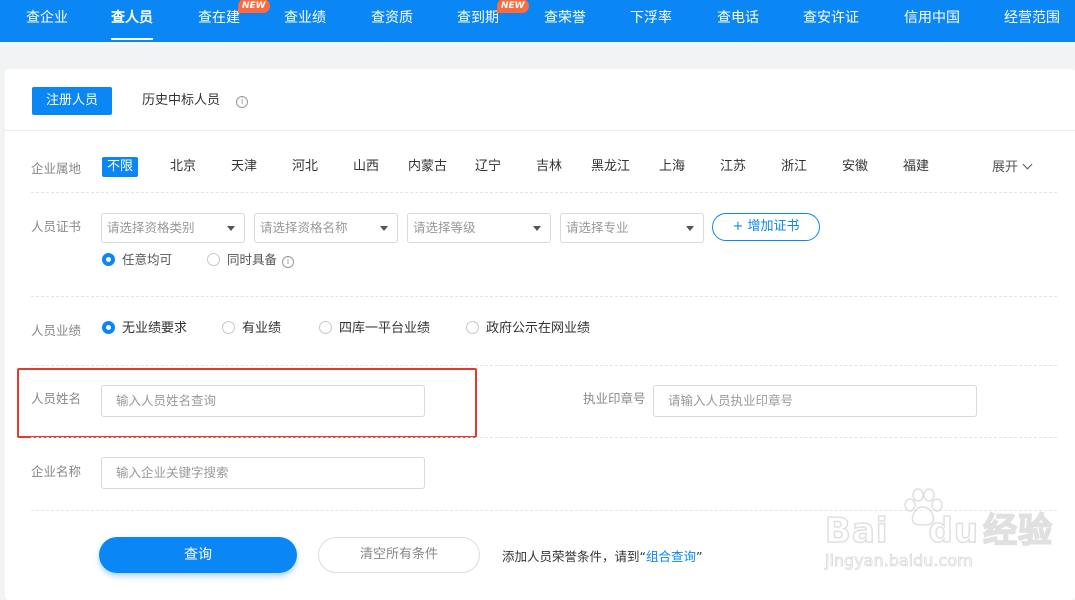 The height and width of the screenshot is (600, 1075). I want to click on cert-level-select: 请选择等级, so click(479, 228).